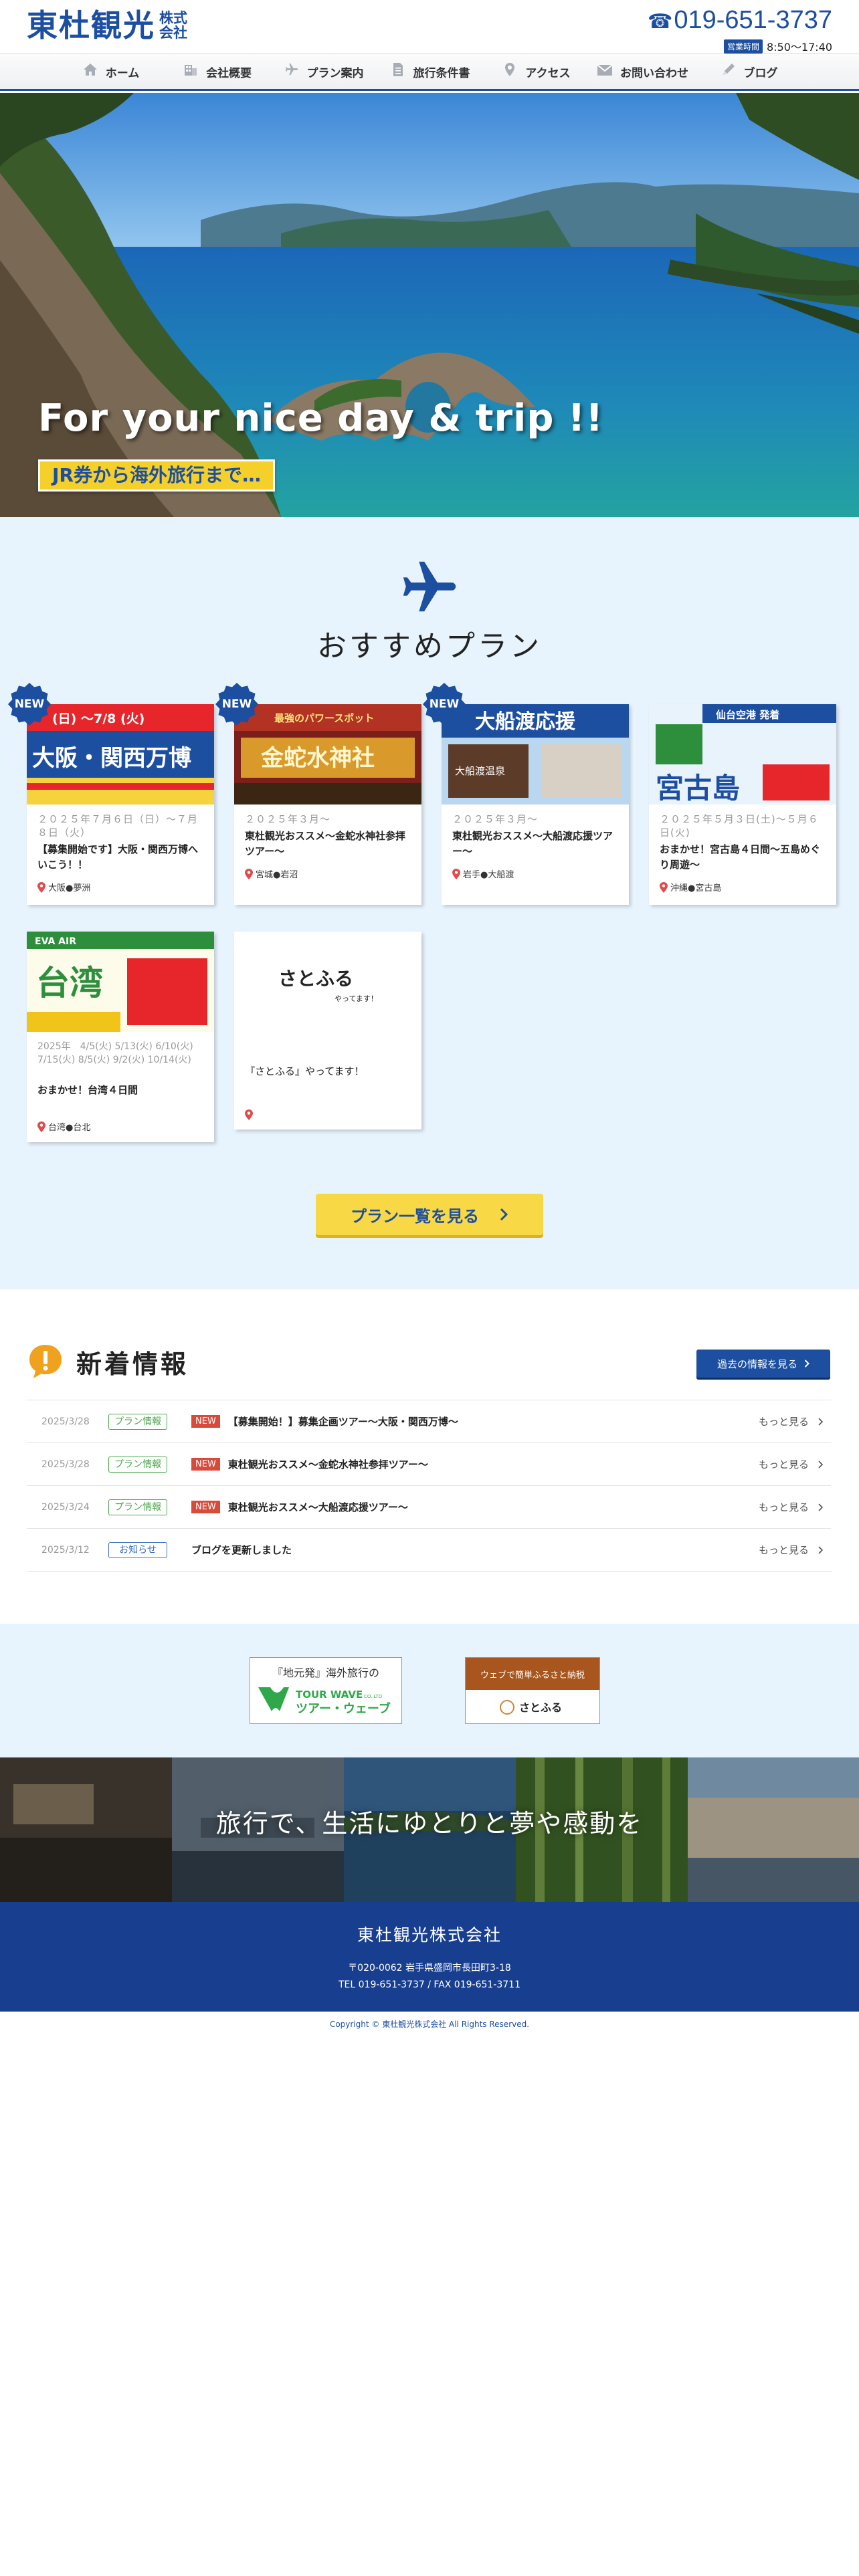  I want to click on document-icon, so click(398, 71).